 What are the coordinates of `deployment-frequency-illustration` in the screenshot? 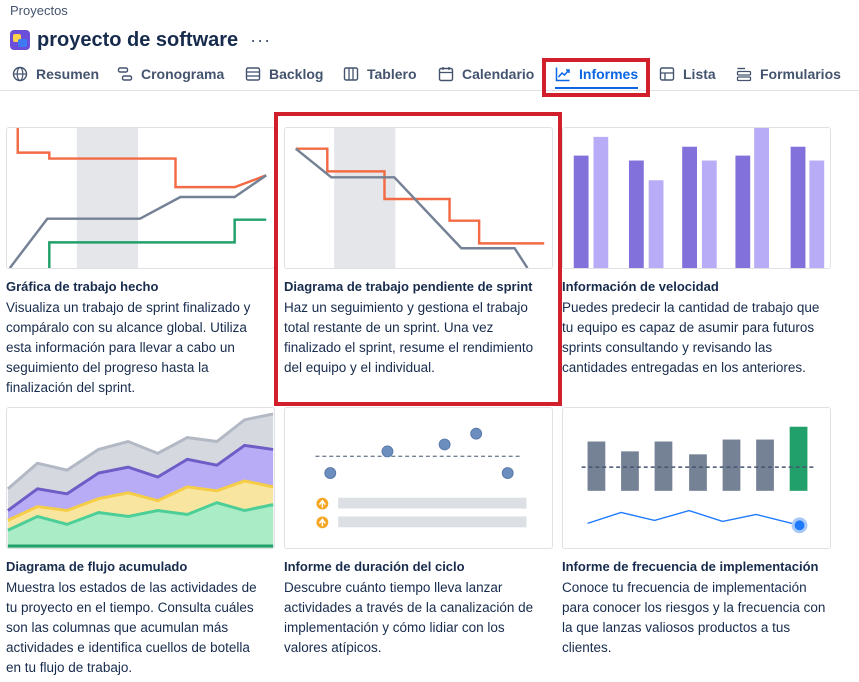 It's located at (697, 480).